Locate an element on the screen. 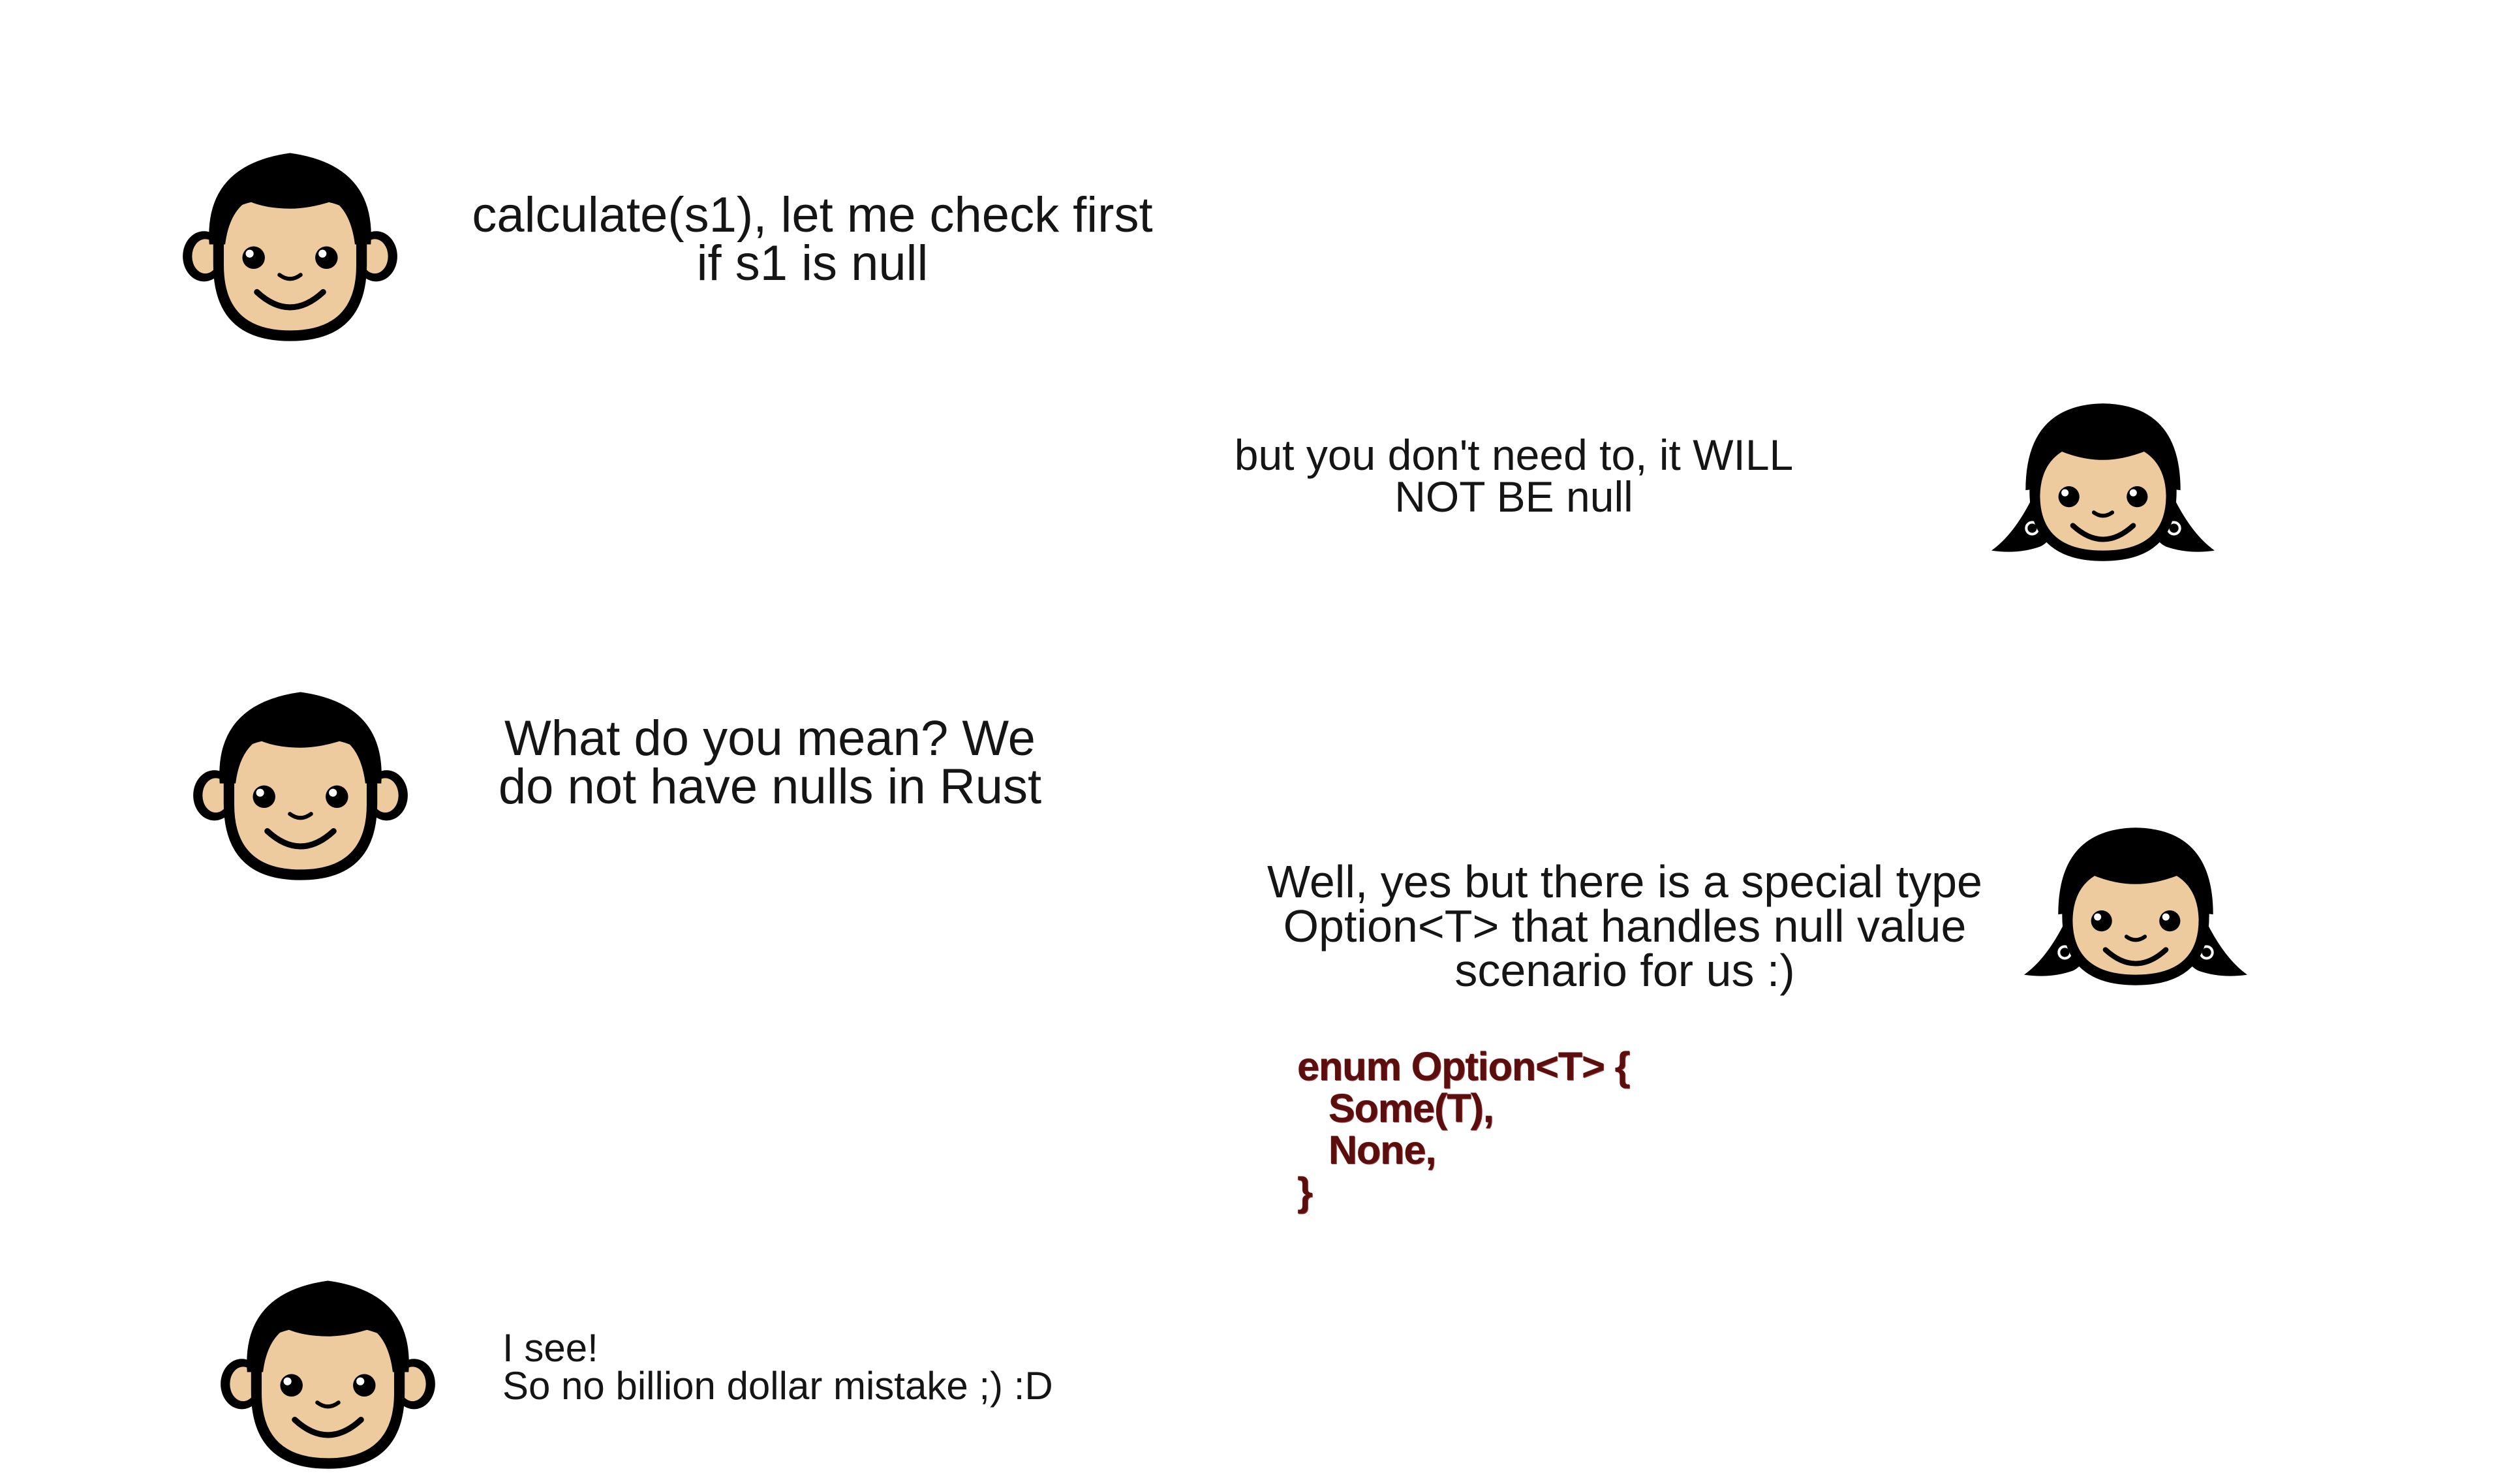 Image resolution: width=2520 pixels, height=1484 pixels. message-2-line-1: but you don't need to, it WILL is located at coordinates (1514, 455).